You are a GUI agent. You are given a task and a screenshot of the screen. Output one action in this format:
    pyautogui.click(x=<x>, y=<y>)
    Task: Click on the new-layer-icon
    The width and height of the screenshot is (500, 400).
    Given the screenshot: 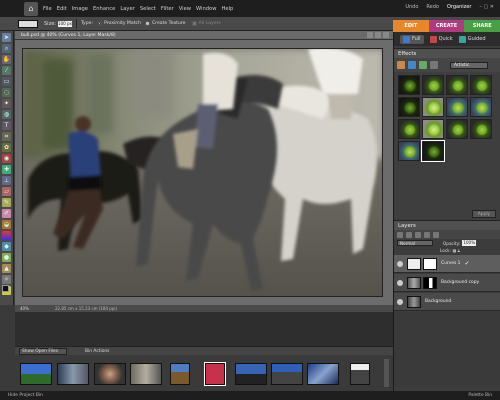 What is the action you would take?
    pyautogui.click(x=400, y=234)
    